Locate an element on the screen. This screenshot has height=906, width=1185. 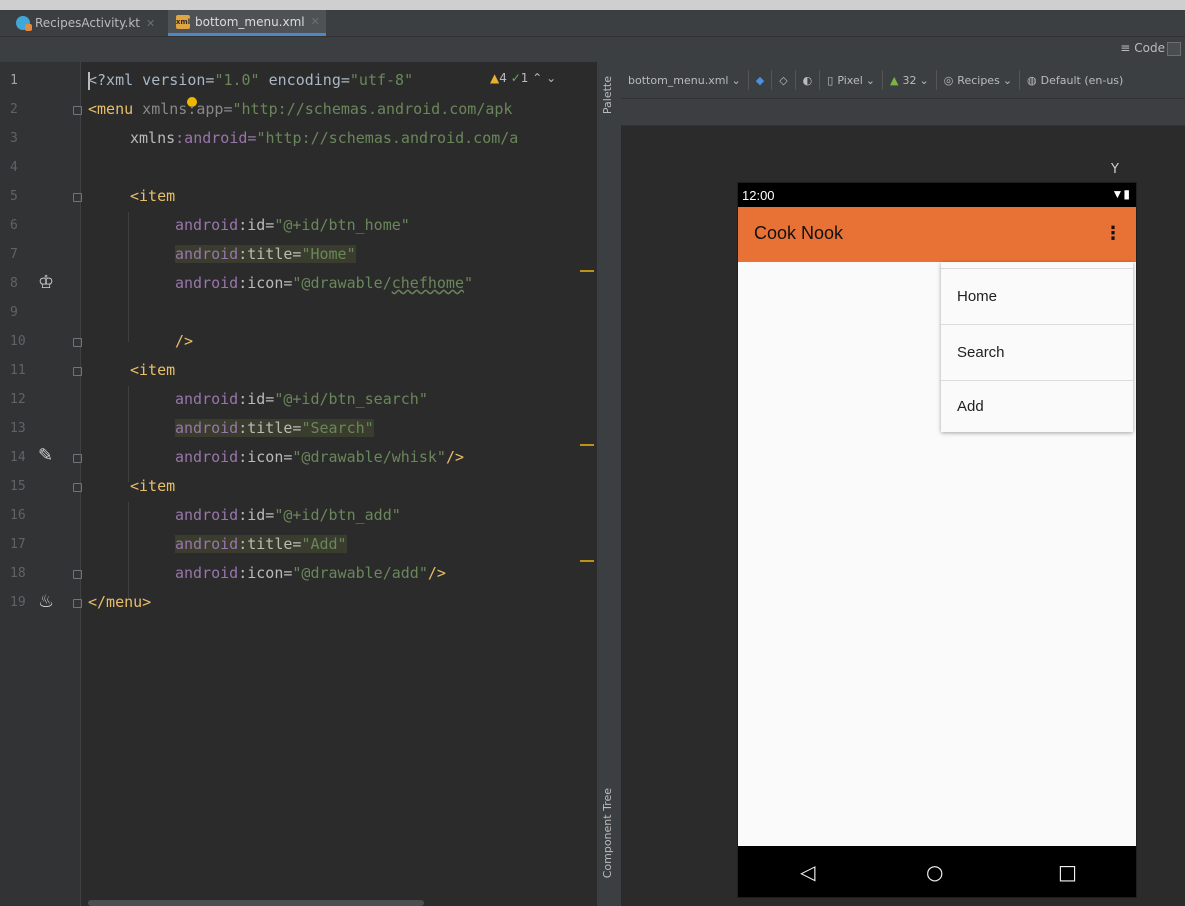
app-title: Cook Nook is located at coordinates (799, 233).